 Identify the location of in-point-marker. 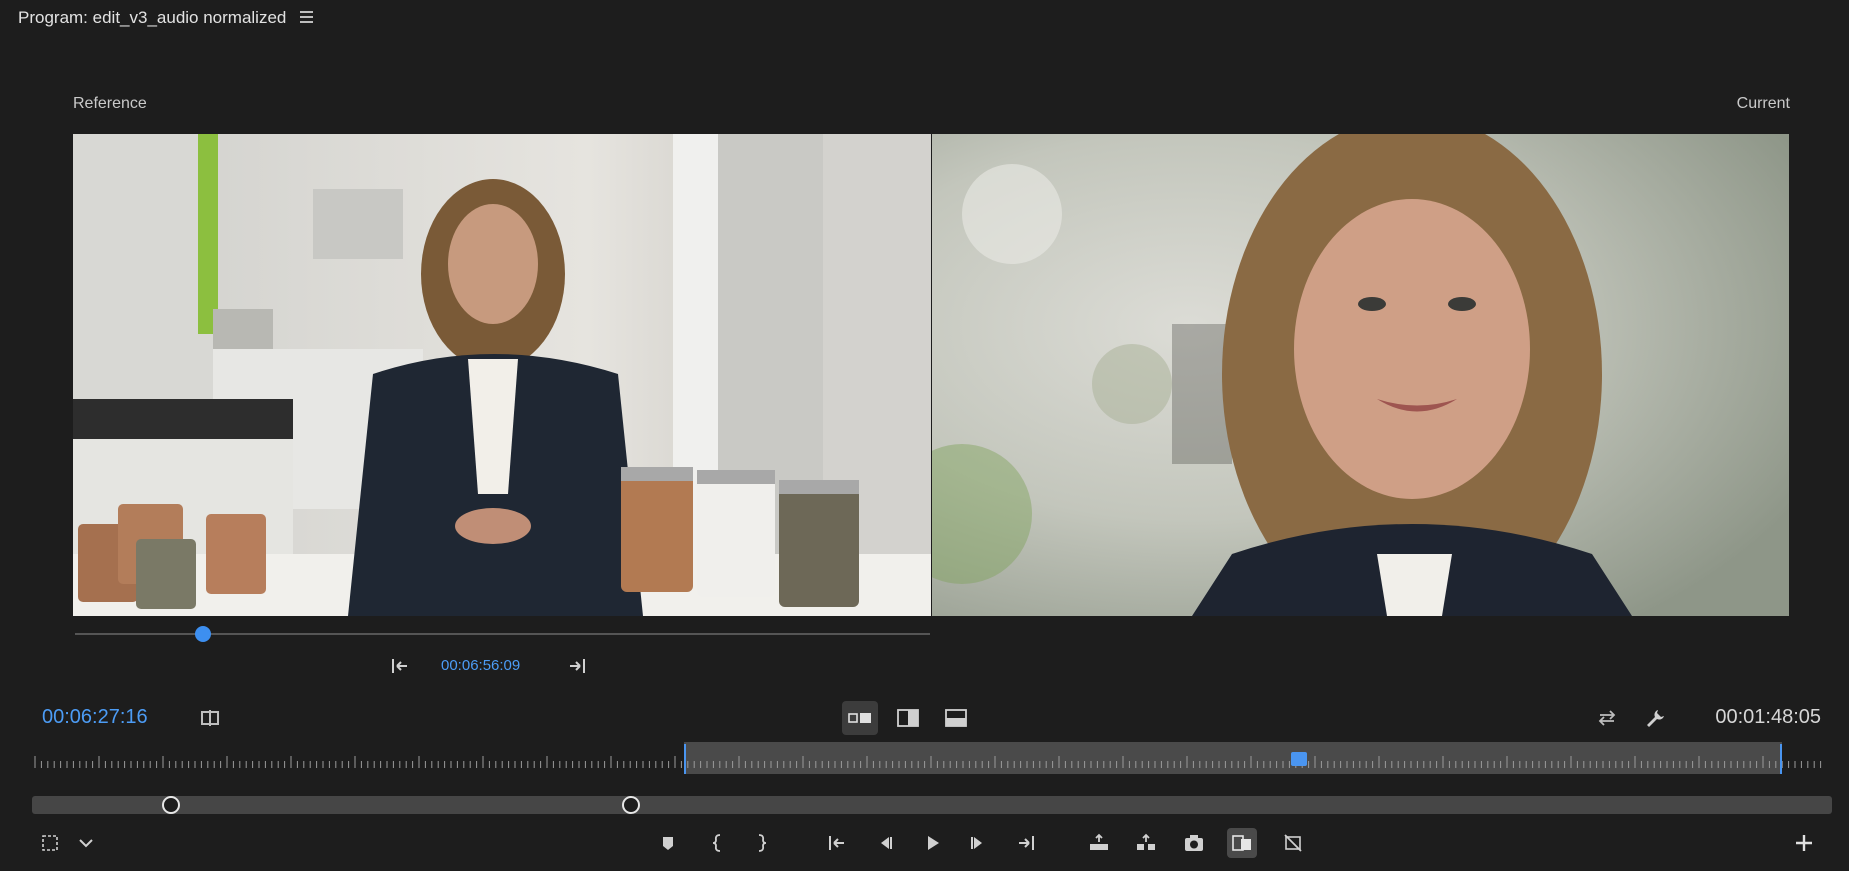
(685, 759).